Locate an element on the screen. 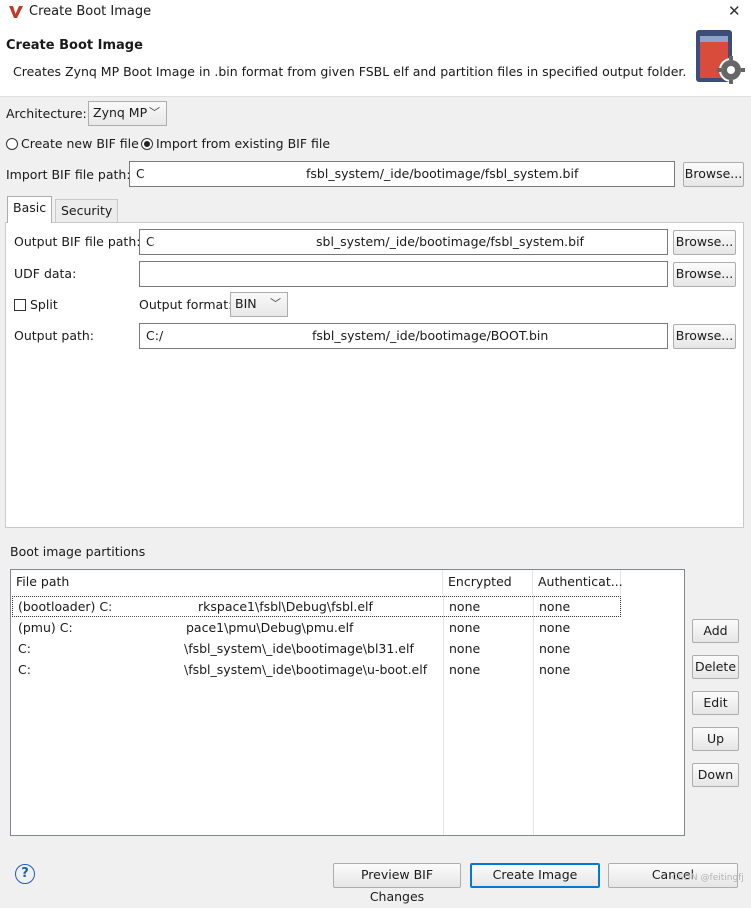  output-format-select: BIN ﹀ is located at coordinates (259, 304).